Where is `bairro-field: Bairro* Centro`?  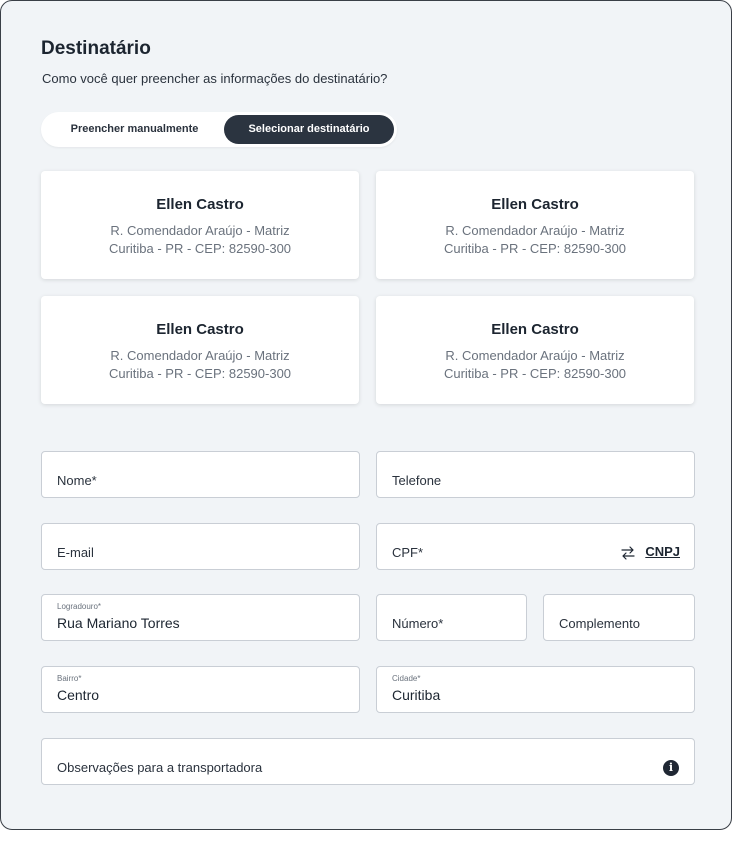 bairro-field: Bairro* Centro is located at coordinates (200, 689).